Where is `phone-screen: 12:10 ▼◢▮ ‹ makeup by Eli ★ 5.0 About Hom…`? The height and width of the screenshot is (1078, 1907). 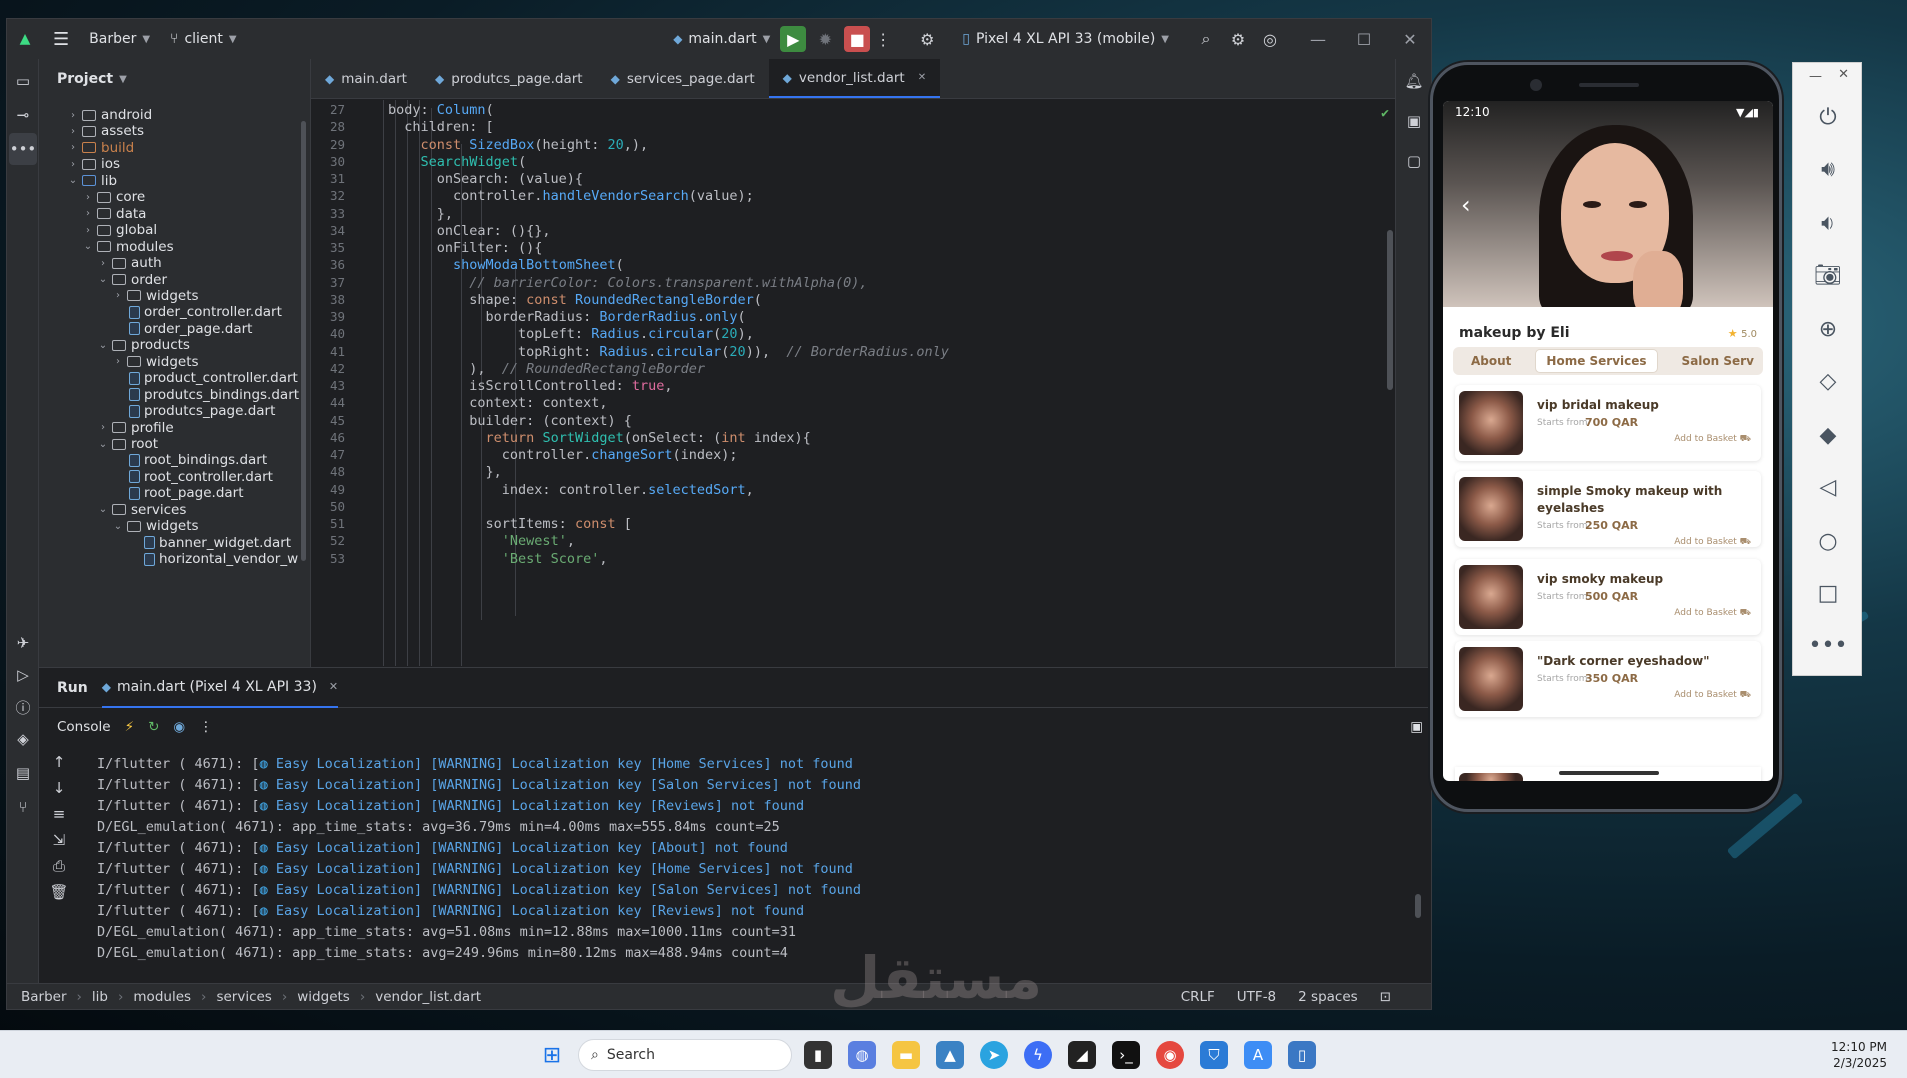 phone-screen: 12:10 ▼◢▮ ‹ makeup by Eli ★ 5.0 About Hom… is located at coordinates (1608, 441).